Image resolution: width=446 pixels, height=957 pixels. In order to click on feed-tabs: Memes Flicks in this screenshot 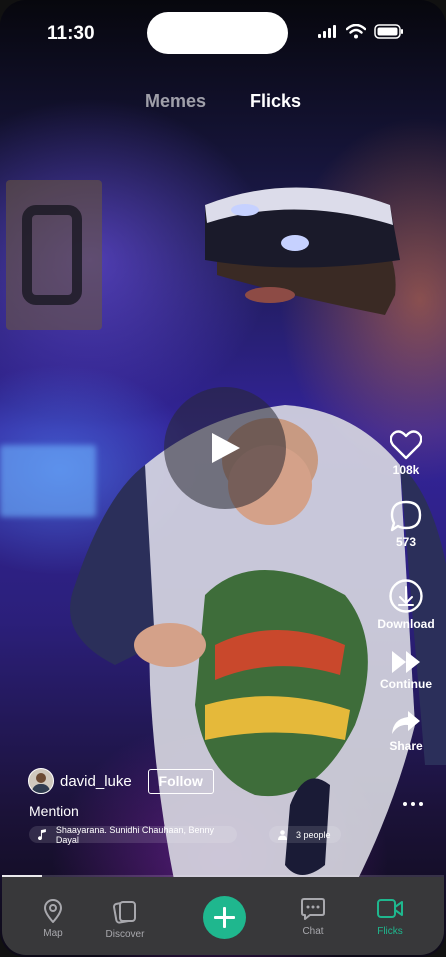, I will do `click(223, 101)`.